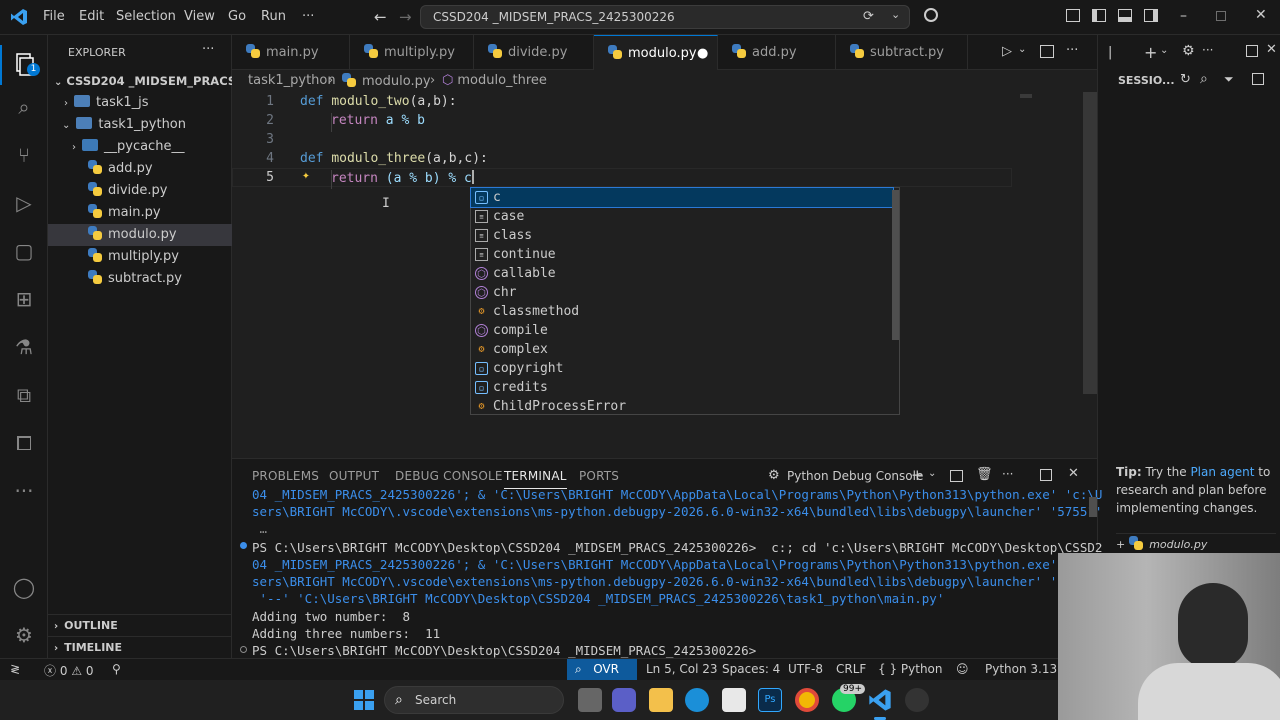 The height and width of the screenshot is (720, 1280). I want to click on tab-debug-console: DEBUG CONSOLE, so click(449, 476).